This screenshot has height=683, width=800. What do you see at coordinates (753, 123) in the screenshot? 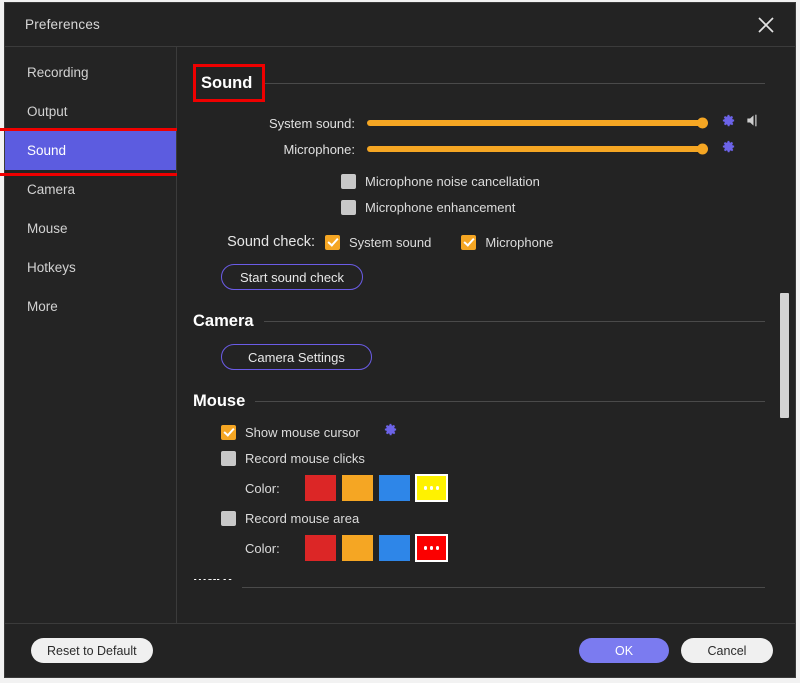
I see `speaker-mute-icon` at bounding box center [753, 123].